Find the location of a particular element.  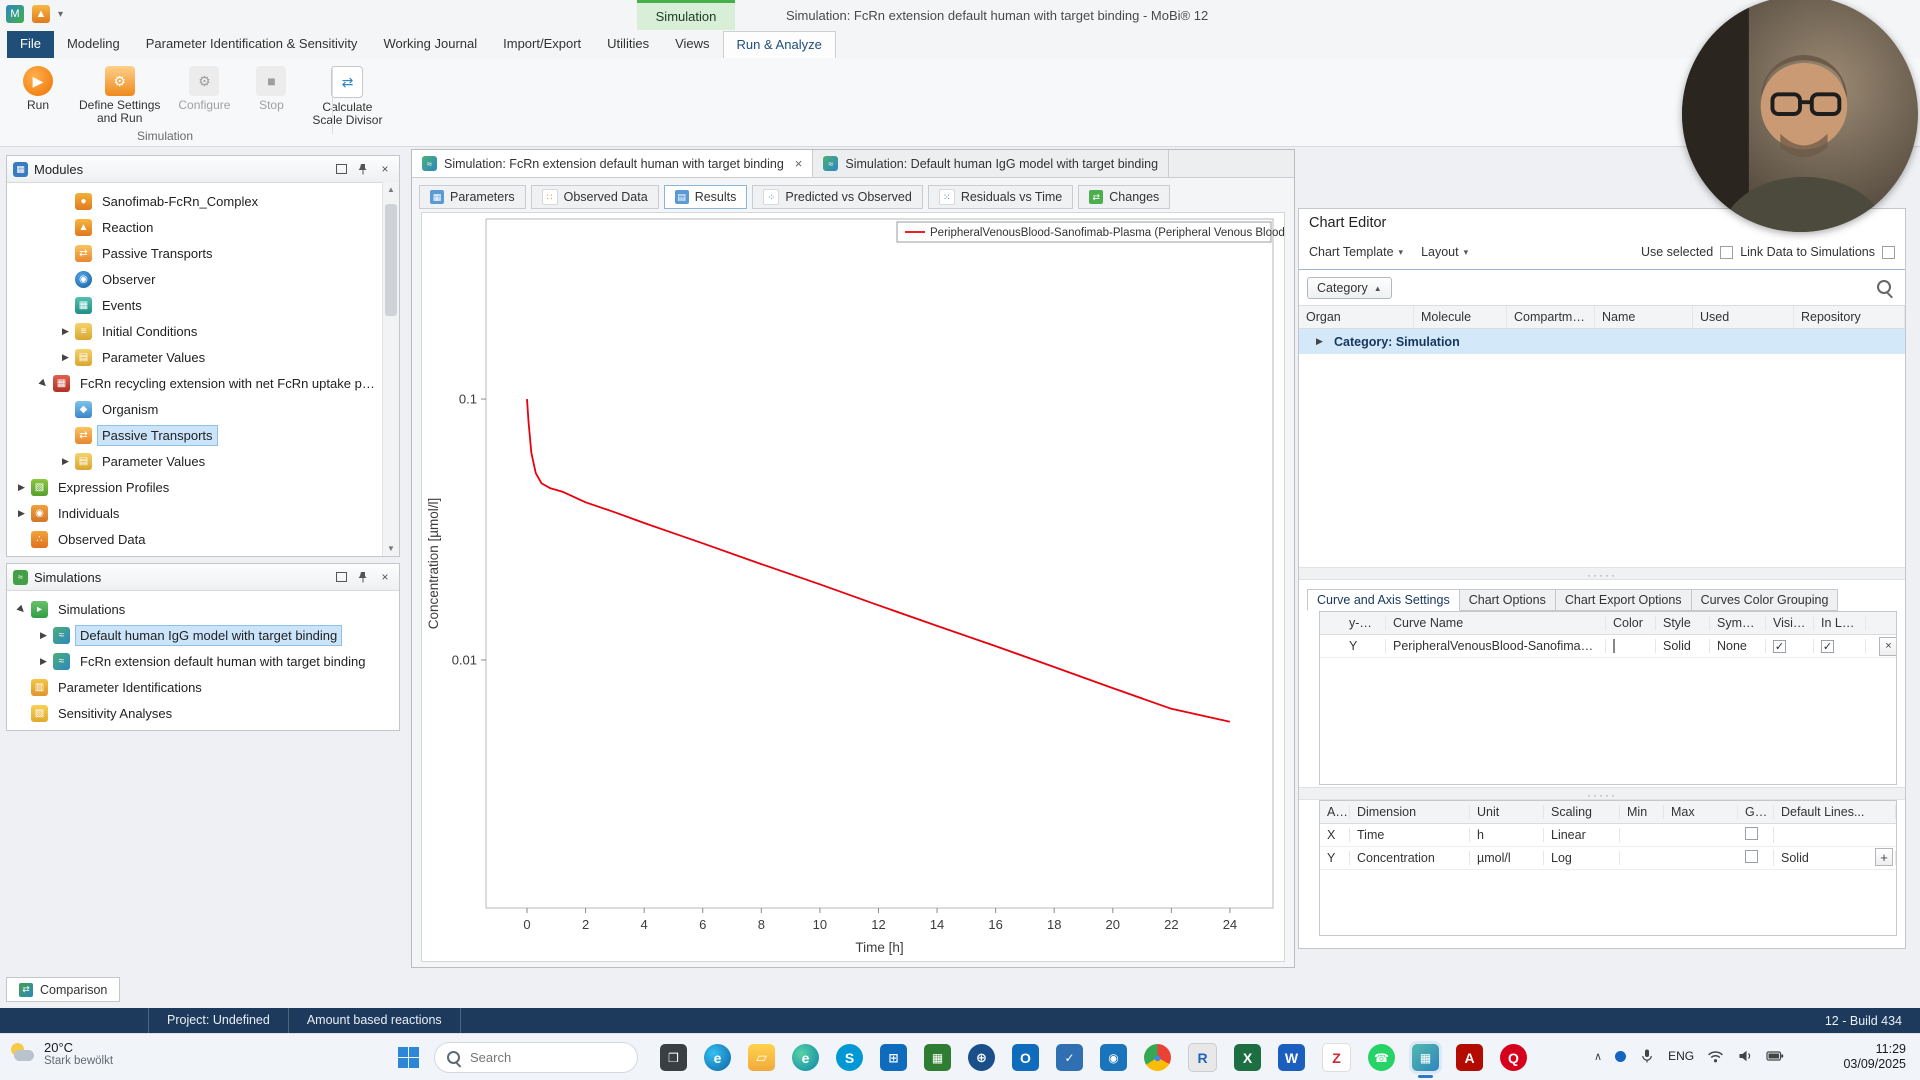

taskbar-icon-edge-dev: e is located at coordinates (805, 1057).